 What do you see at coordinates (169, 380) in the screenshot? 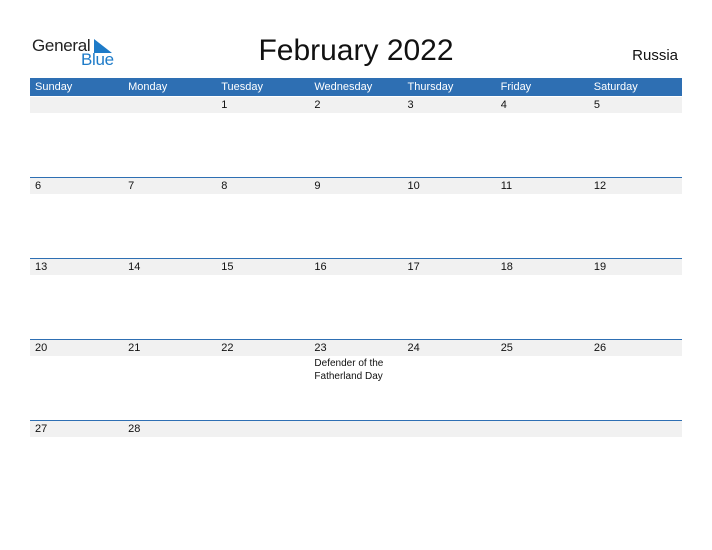
I see `day-cell: 21` at bounding box center [169, 380].